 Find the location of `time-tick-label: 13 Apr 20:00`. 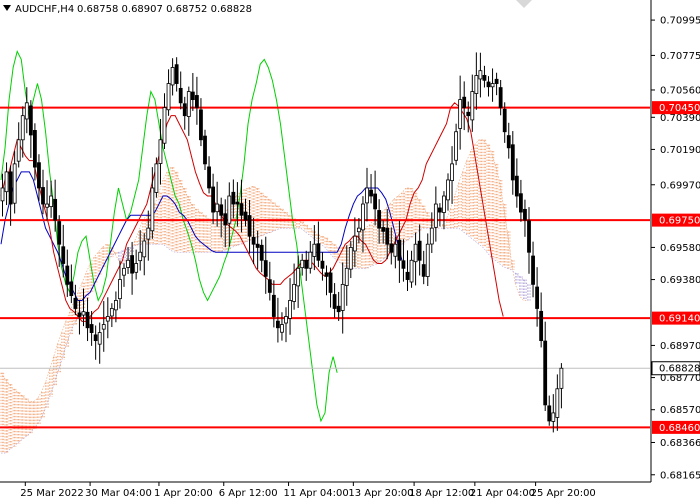

time-tick-label: 13 Apr 20:00 is located at coordinates (380, 493).